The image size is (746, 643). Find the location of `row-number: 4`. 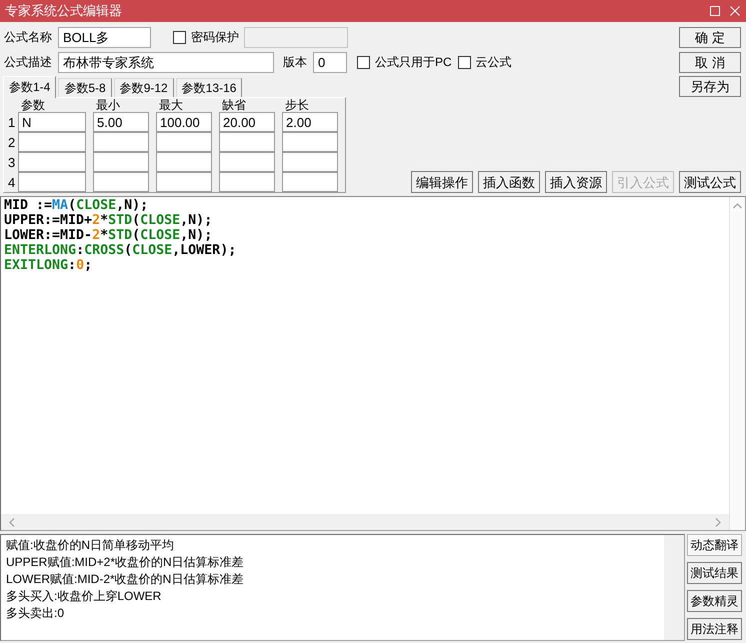

row-number: 4 is located at coordinates (11, 183).